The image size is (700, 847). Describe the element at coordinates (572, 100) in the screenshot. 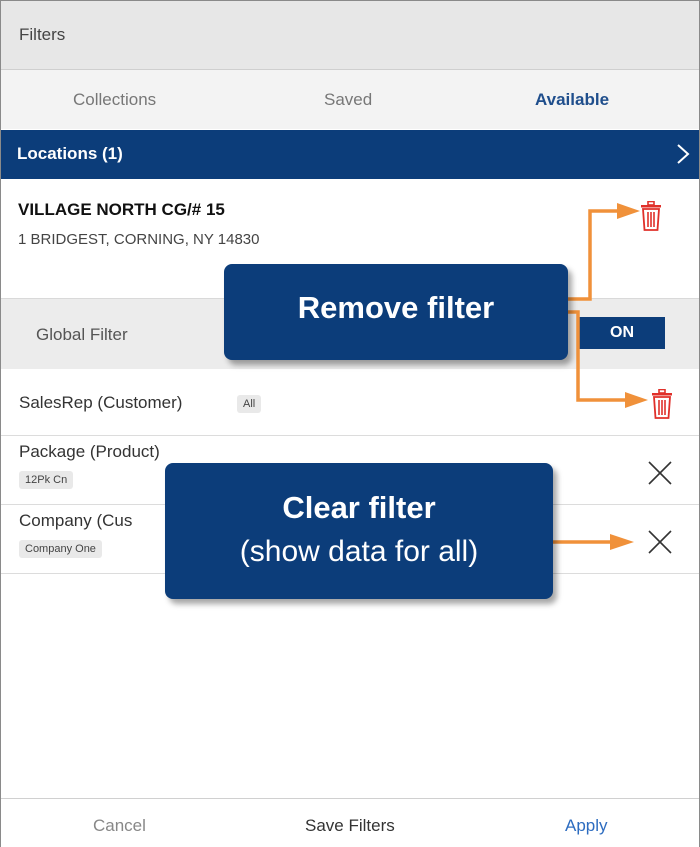

I see `tab-available: Available` at that location.